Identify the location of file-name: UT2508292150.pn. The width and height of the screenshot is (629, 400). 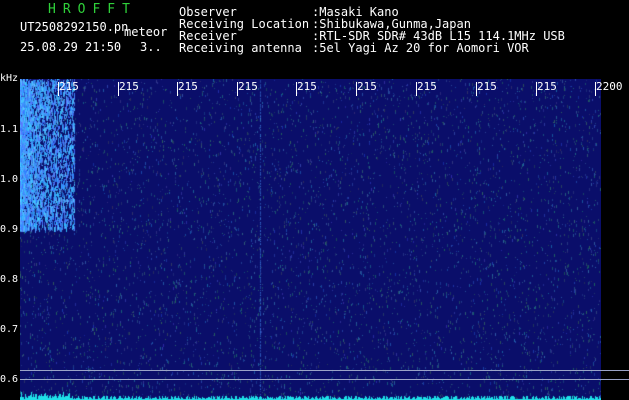
(74, 27).